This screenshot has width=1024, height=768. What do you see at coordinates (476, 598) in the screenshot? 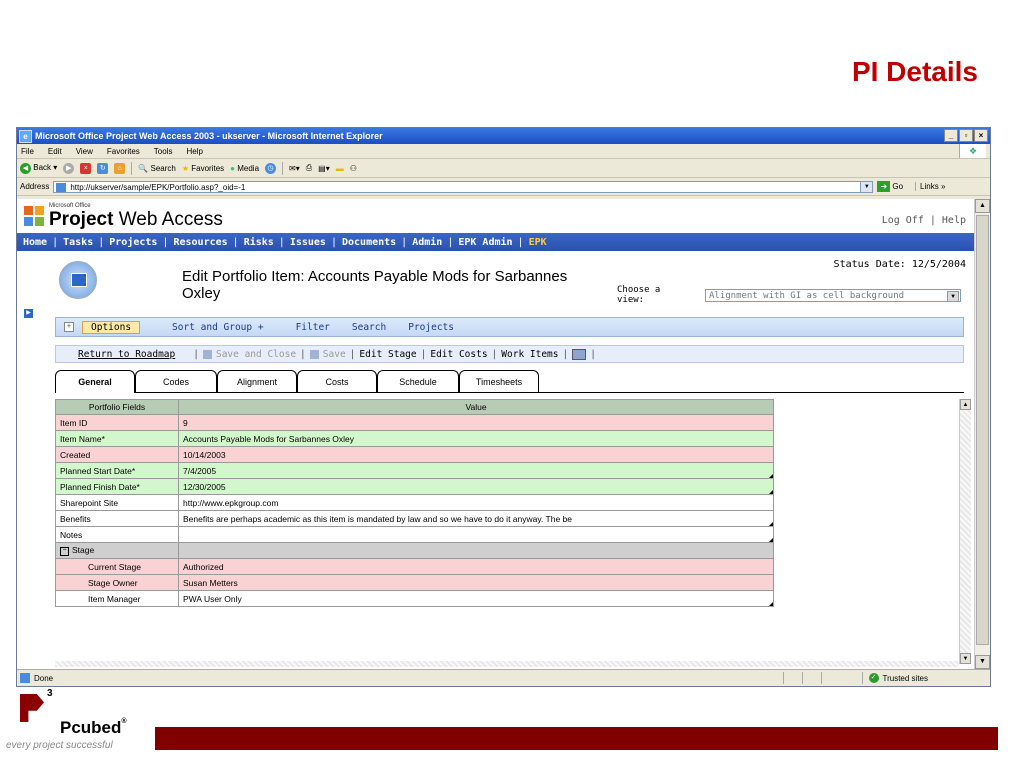
I see `field-value: PWA User Only` at bounding box center [476, 598].